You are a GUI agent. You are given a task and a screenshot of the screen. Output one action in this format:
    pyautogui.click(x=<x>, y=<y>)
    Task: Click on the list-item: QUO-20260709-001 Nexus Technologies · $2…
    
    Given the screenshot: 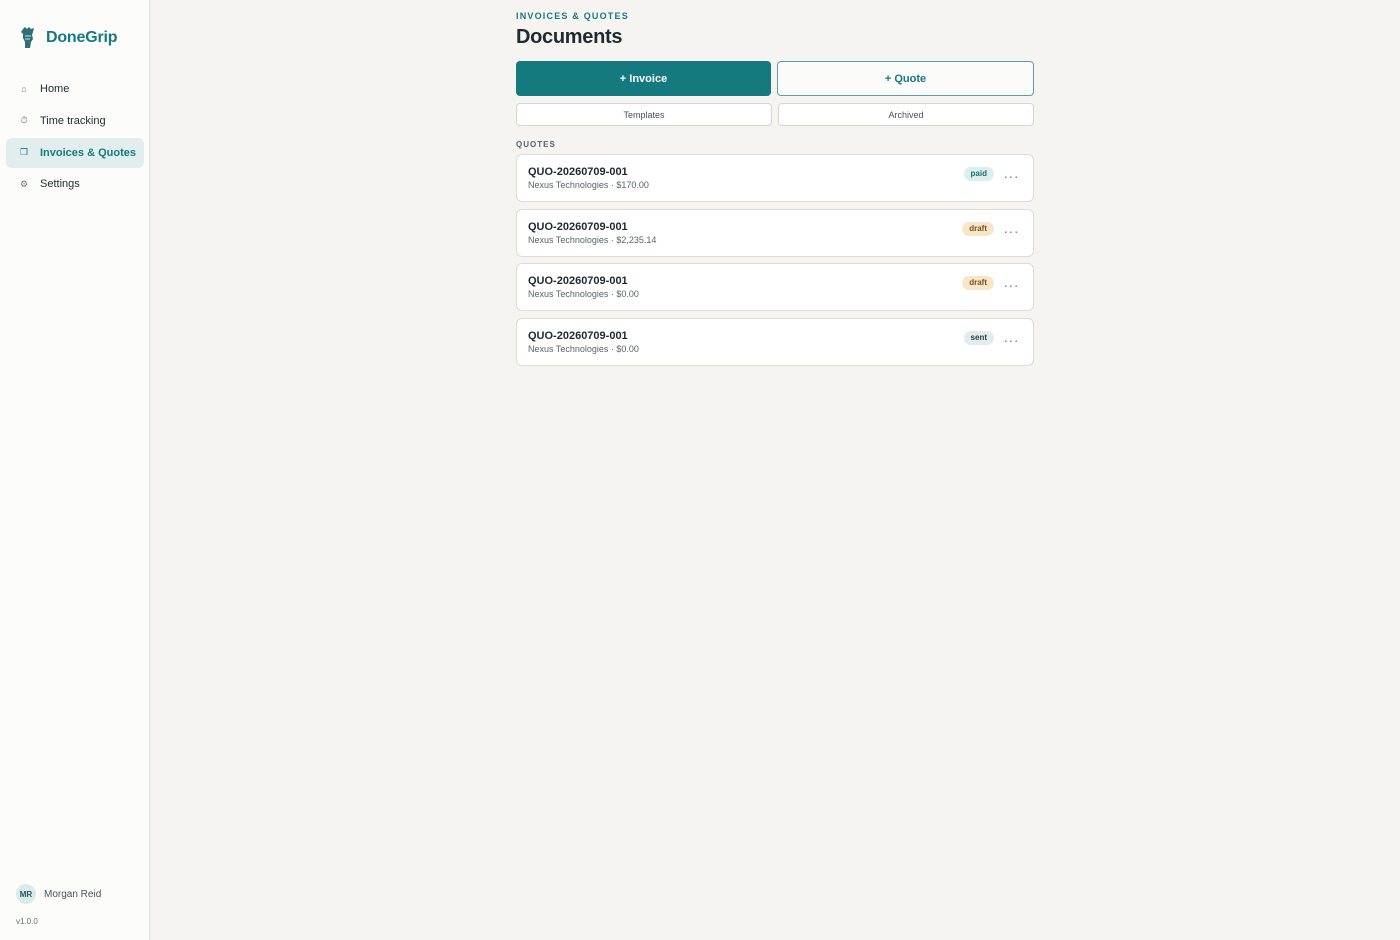 What is the action you would take?
    pyautogui.click(x=775, y=232)
    